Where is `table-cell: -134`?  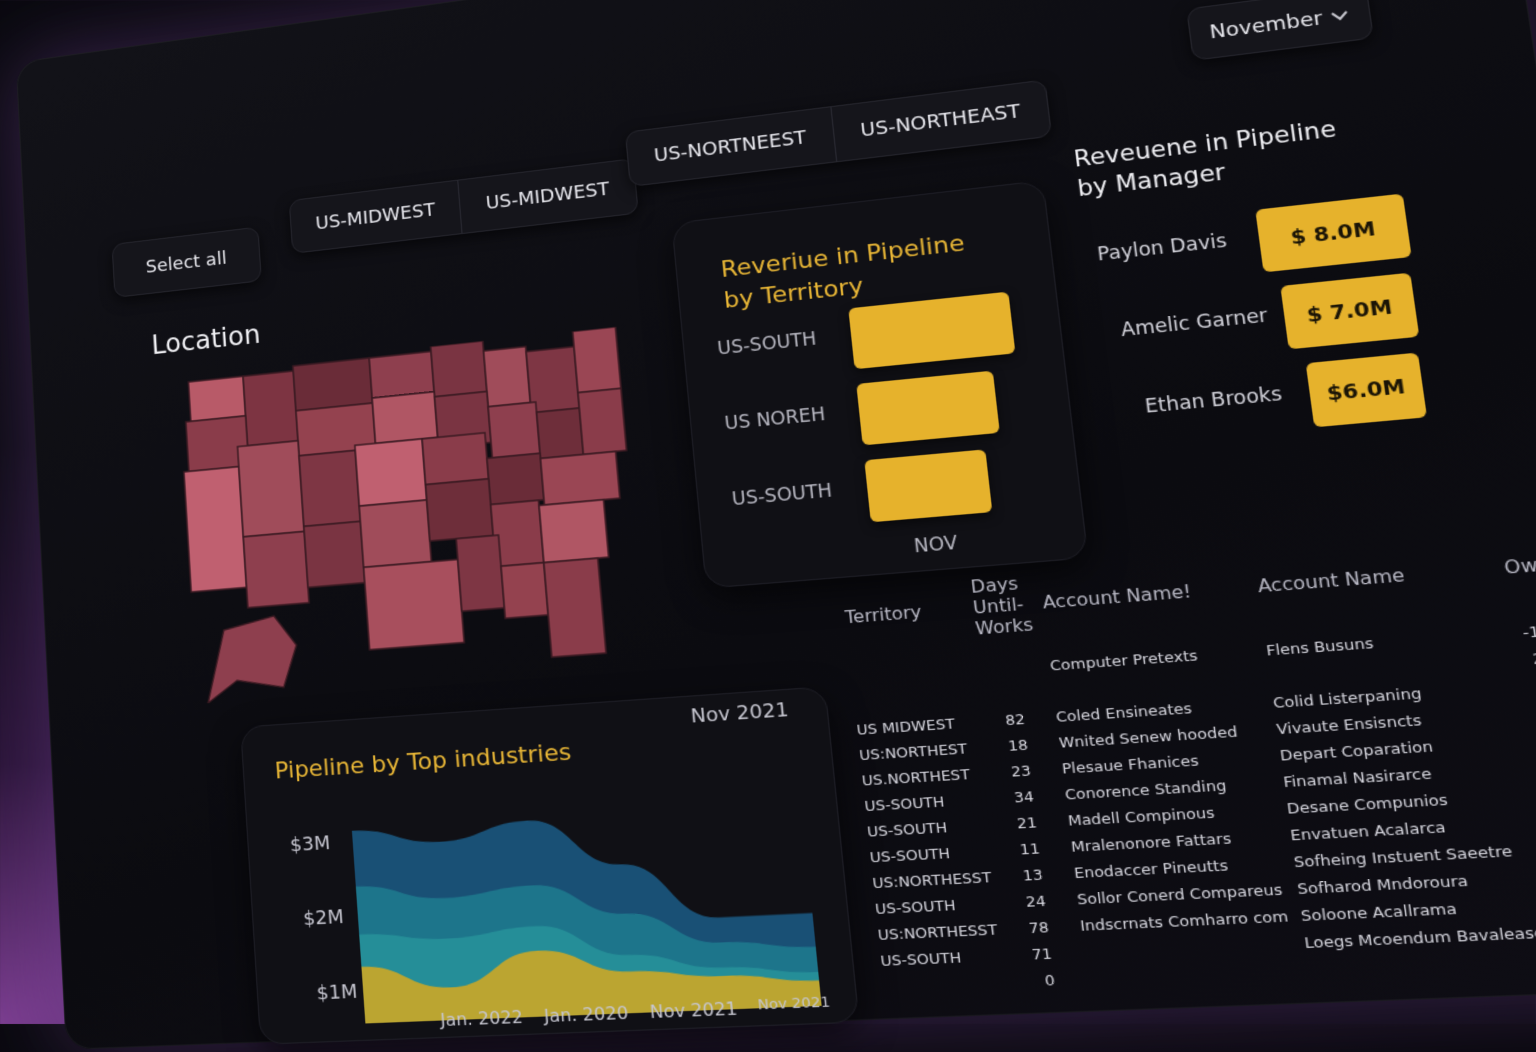
table-cell: -134 is located at coordinates (1524, 631).